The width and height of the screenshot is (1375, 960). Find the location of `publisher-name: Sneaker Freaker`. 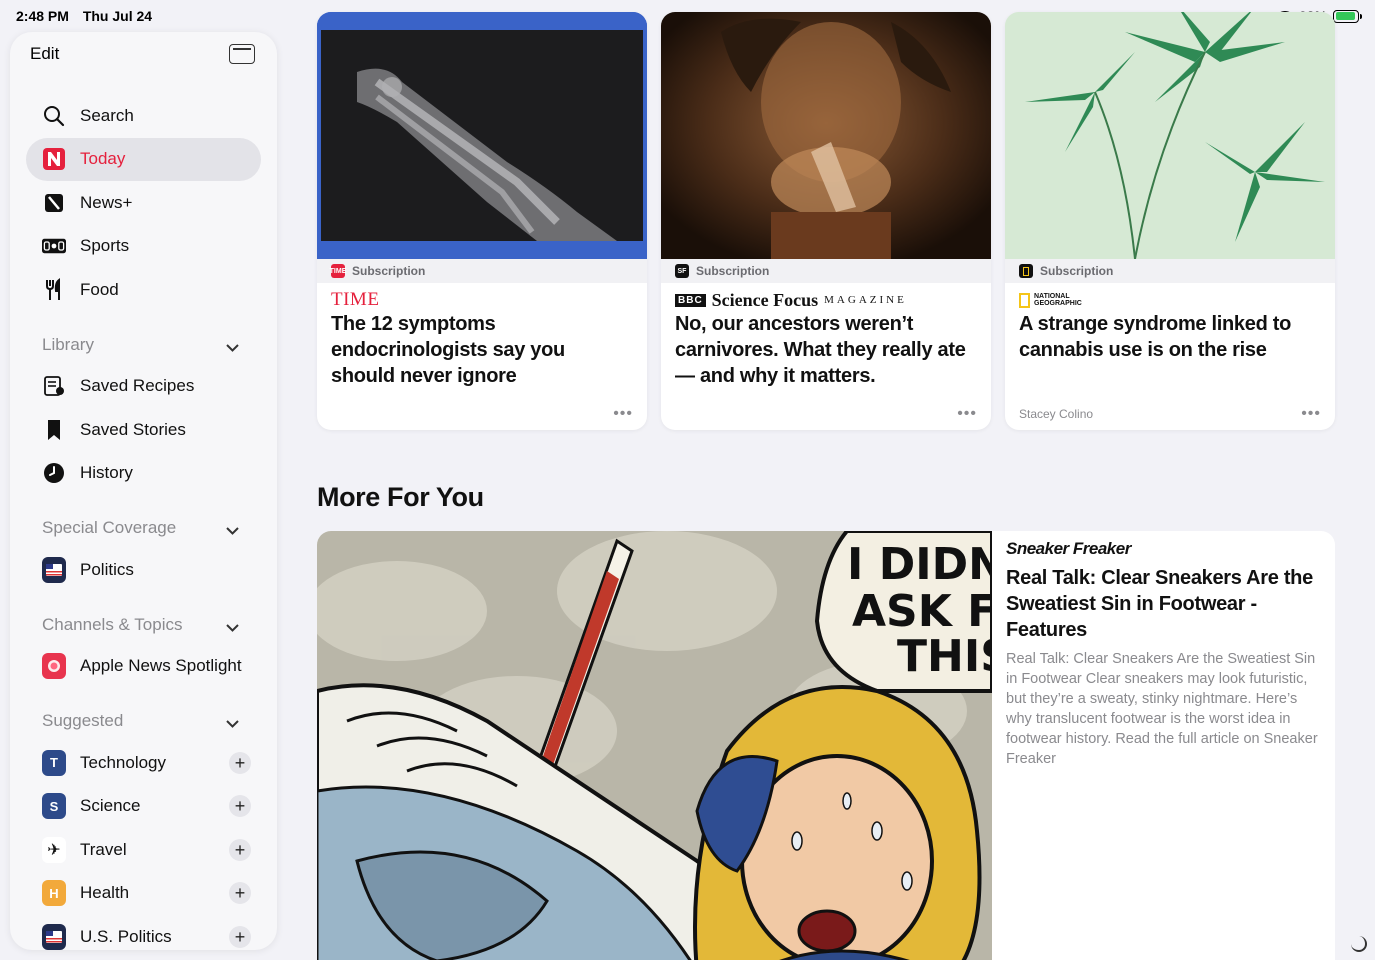

publisher-name: Sneaker Freaker is located at coordinates (1068, 548).